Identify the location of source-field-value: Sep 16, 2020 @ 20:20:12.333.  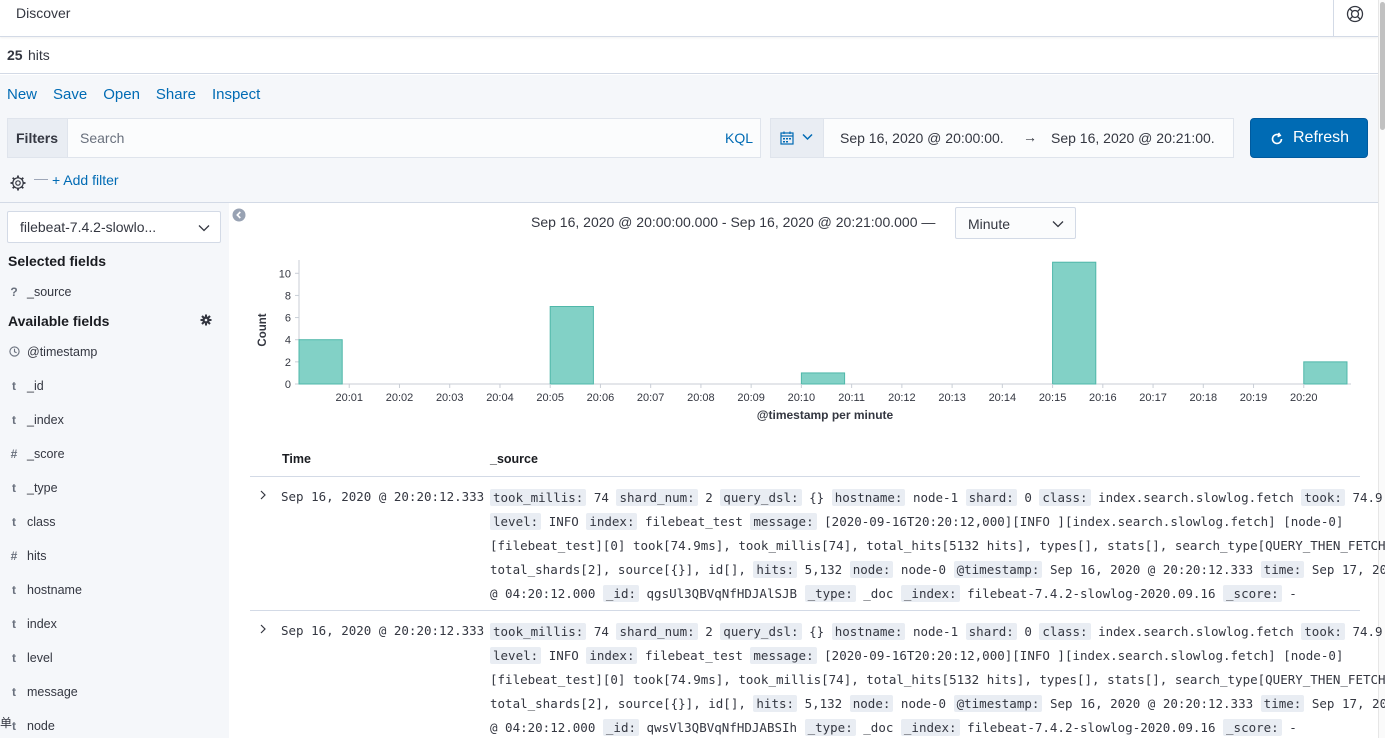
(1151, 703).